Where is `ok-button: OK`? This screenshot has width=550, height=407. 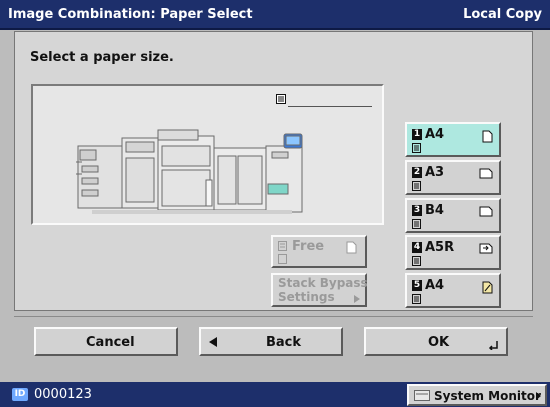
ok-button: OK is located at coordinates (436, 341).